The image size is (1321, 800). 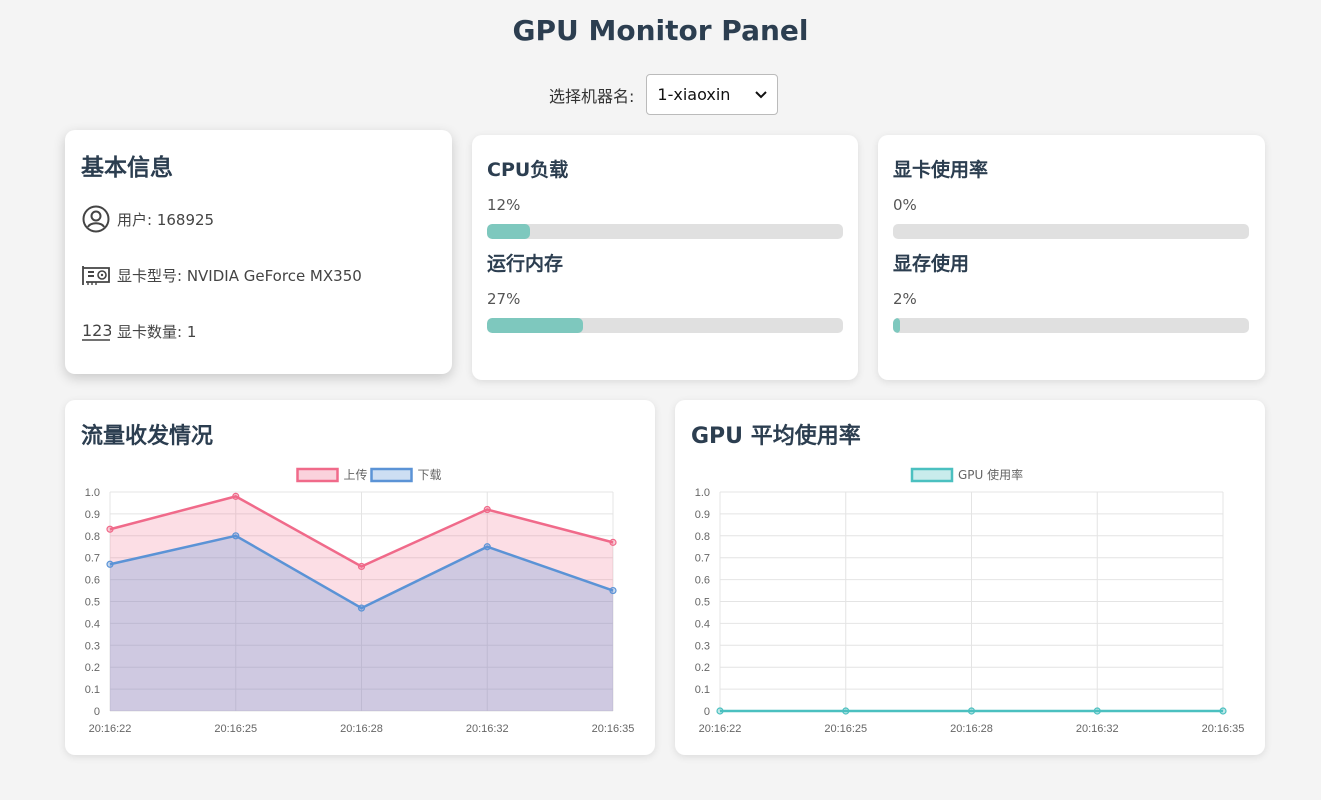 What do you see at coordinates (166, 219) in the screenshot?
I see `info-user-text: 用户: 168925` at bounding box center [166, 219].